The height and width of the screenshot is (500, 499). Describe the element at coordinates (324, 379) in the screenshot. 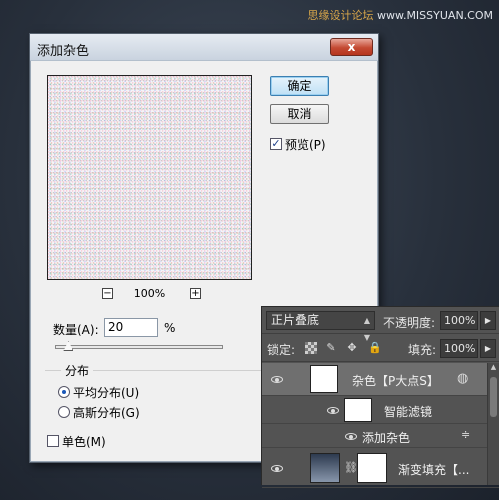

I see `layer-thumbnail` at that location.